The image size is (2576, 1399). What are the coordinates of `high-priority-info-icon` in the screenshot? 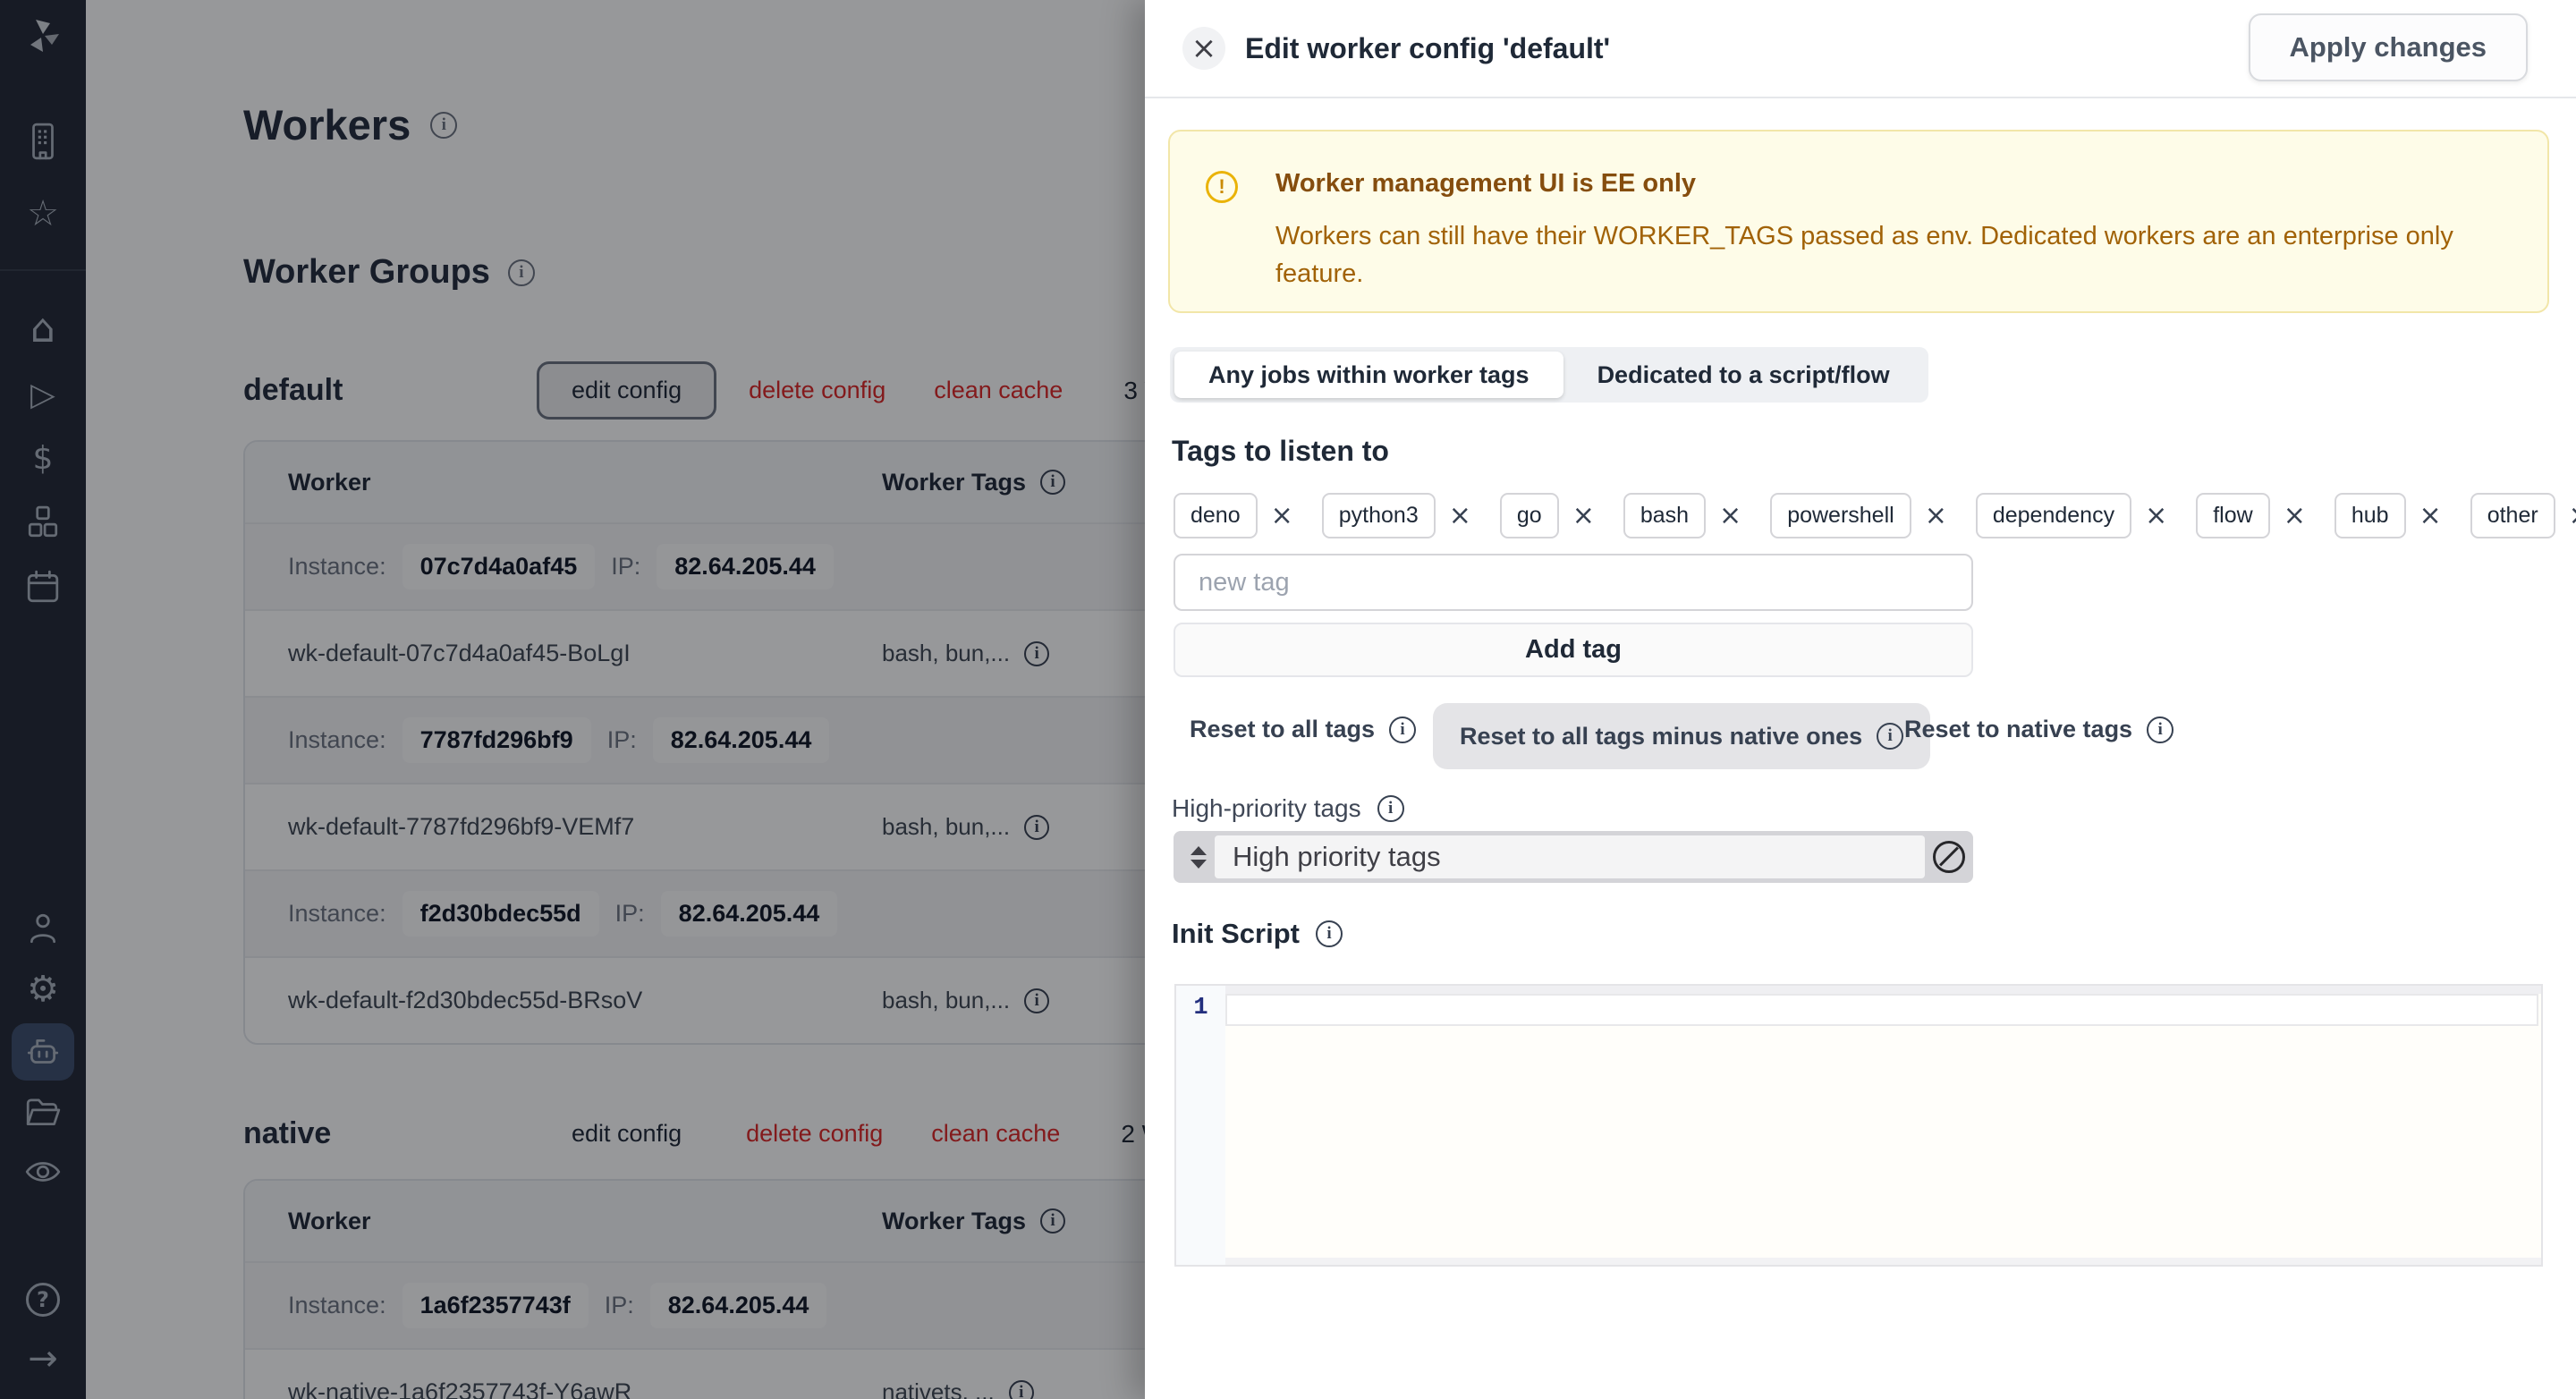 It's located at (1390, 808).